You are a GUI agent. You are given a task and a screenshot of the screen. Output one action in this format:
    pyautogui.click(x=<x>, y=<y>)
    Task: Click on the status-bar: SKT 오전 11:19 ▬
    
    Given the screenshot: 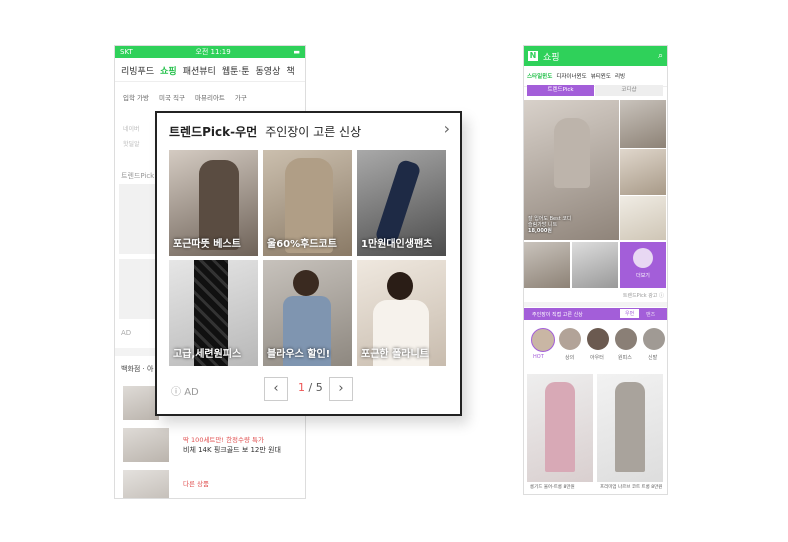 What is the action you would take?
    pyautogui.click(x=210, y=52)
    